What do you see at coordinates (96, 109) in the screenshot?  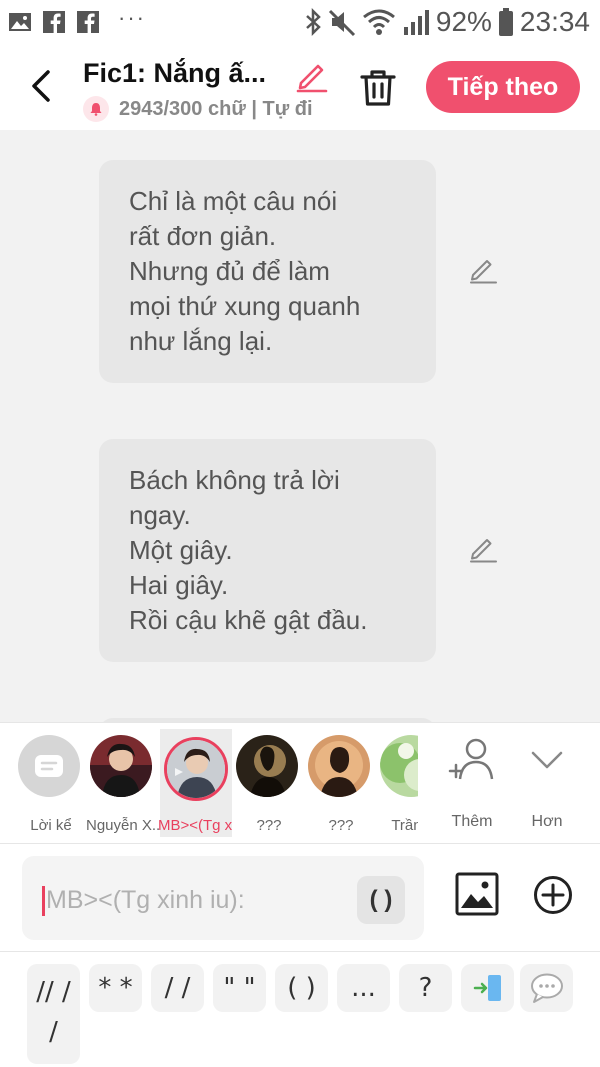 I see `bell-icon` at bounding box center [96, 109].